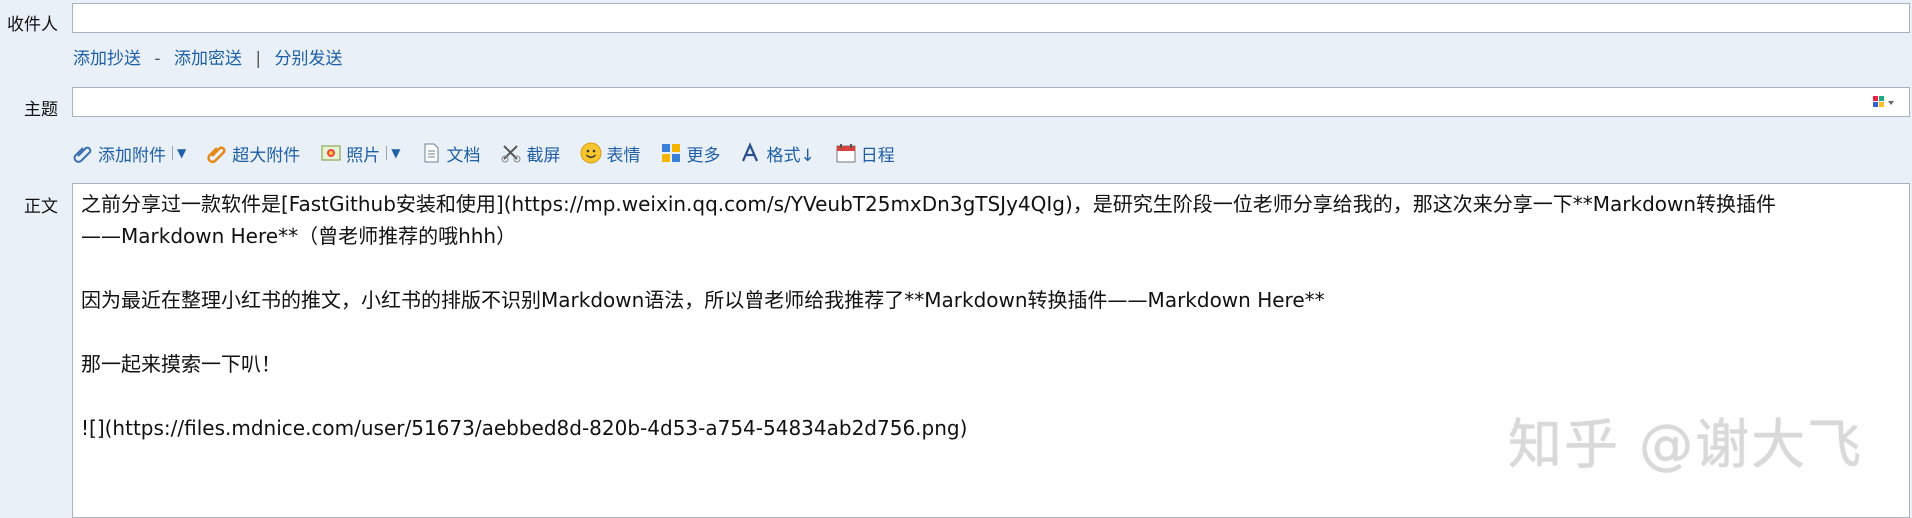 The image size is (1912, 518). I want to click on calendar-label: 日程, so click(877, 155).